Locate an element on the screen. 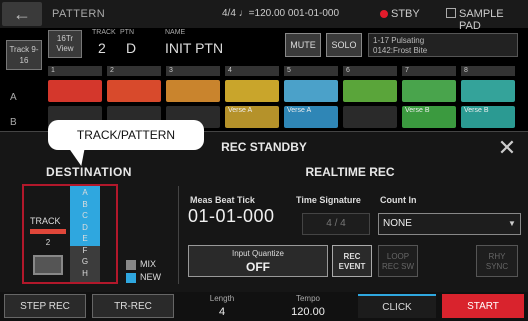 The width and height of the screenshot is (528, 321). loop-rec-sw-button: LOOP REC SW is located at coordinates (398, 261).